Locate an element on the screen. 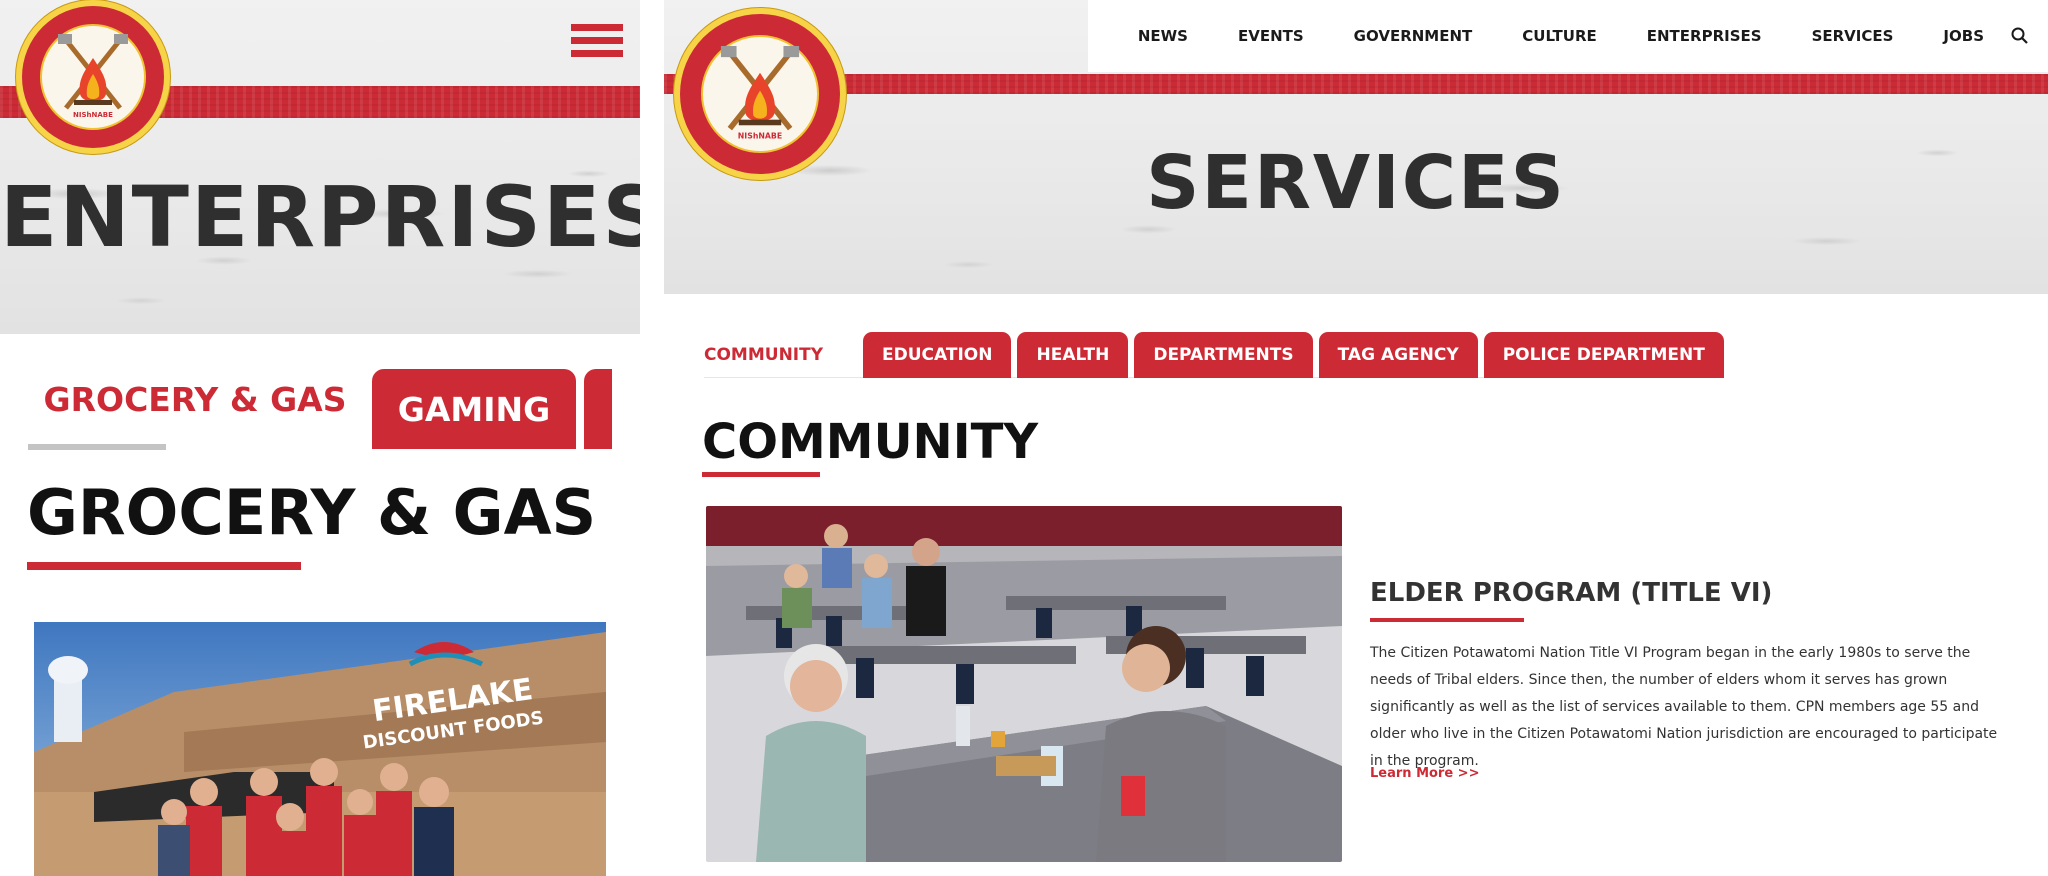 The height and width of the screenshot is (876, 2048). learn-more-link: Learn More >> is located at coordinates (1424, 773).